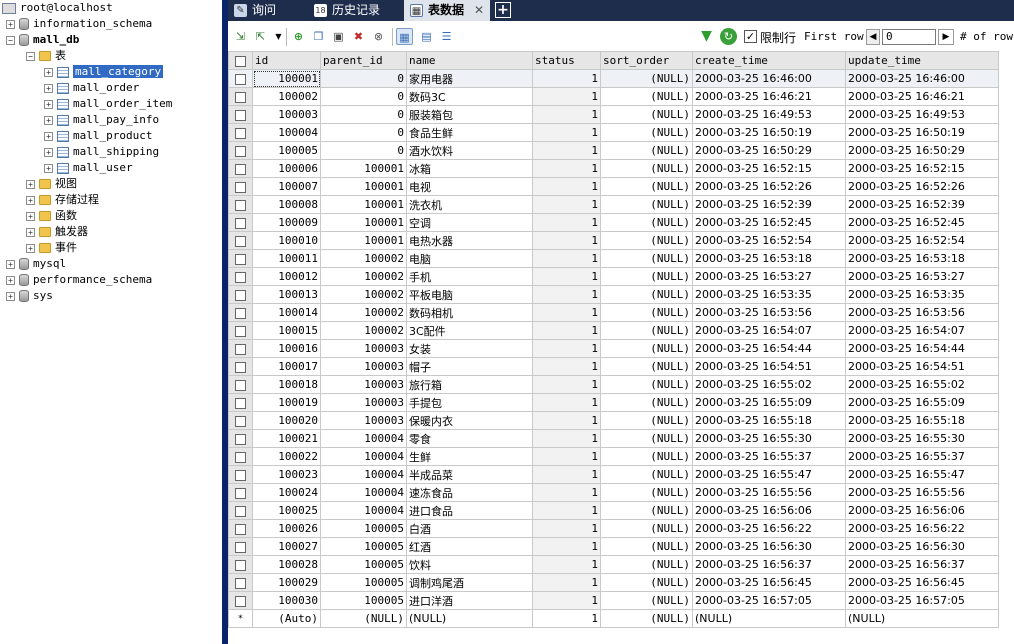 This screenshot has height=644, width=1014. I want to click on cell-update_time: 2000-03-25 16:53:35, so click(922, 294).